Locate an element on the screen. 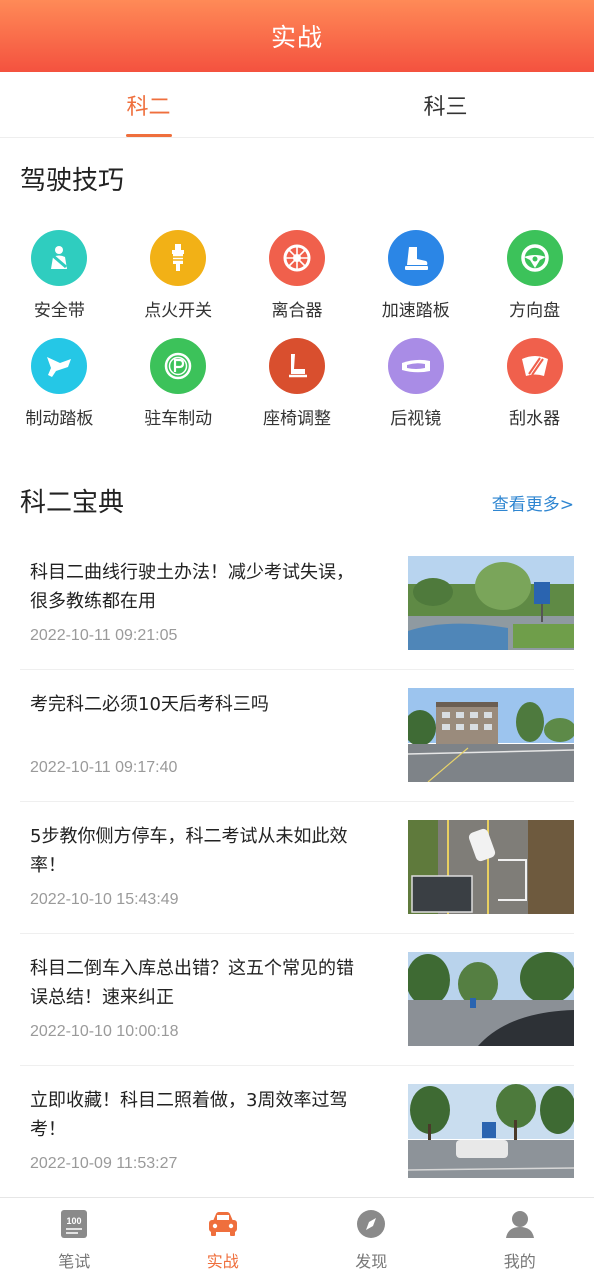 The height and width of the screenshot is (1280, 594). brake-pedal-icon is located at coordinates (59, 366).